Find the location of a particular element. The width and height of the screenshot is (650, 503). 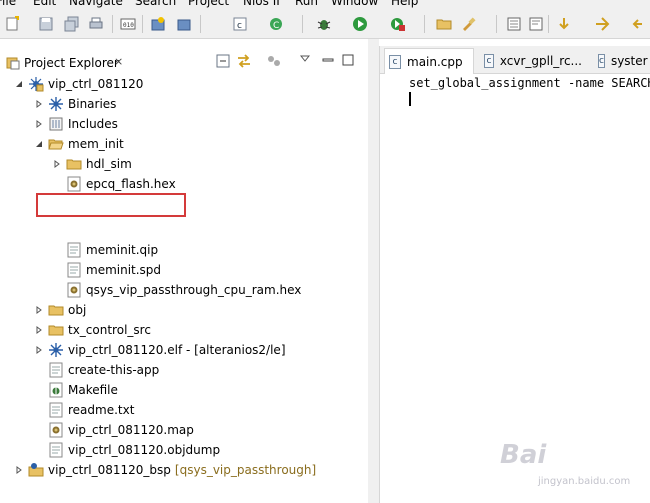

menu-project: Project is located at coordinates (208, 4).